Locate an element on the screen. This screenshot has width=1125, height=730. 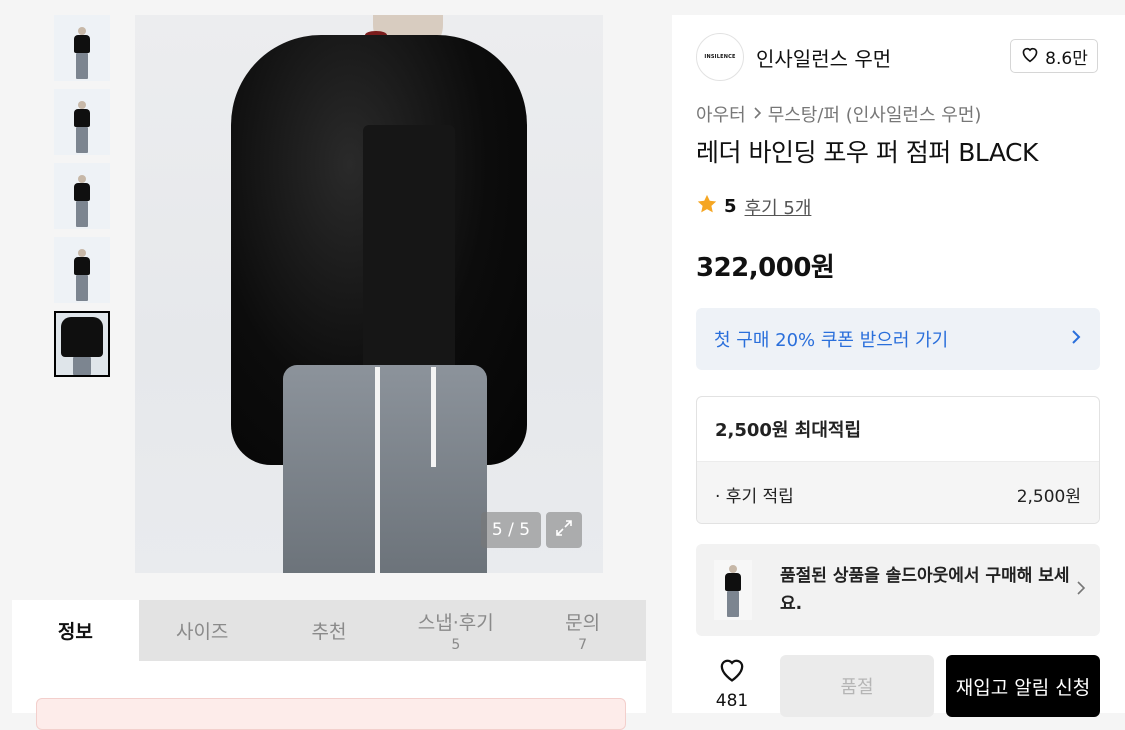
inner-top is located at coordinates (409, 255).